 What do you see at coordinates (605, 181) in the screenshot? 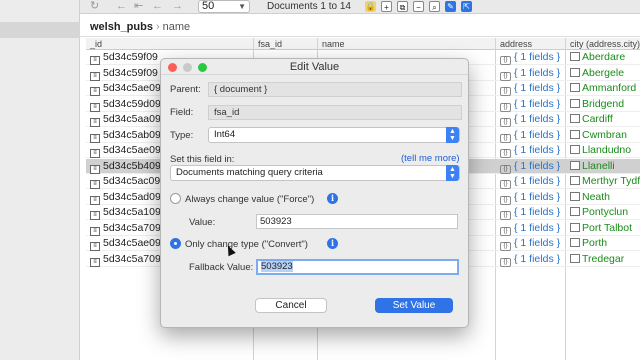
I see `cell-city: Merthyr Tydf` at bounding box center [605, 181].